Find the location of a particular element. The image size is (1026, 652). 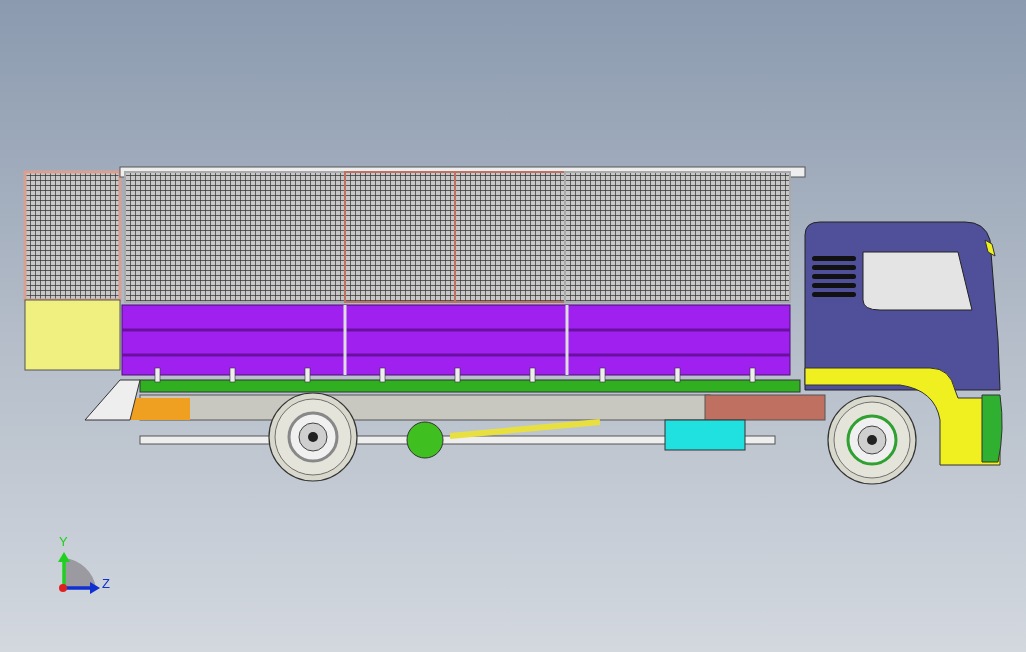

z-axis-label: Z is located at coordinates (106, 583).